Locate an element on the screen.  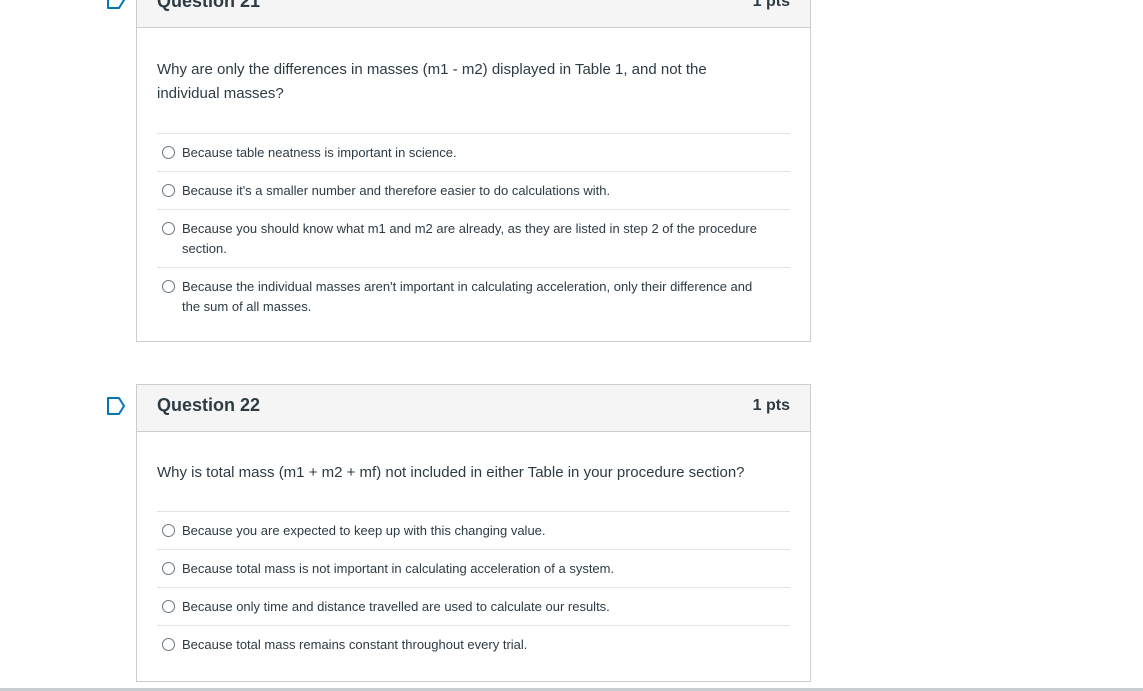
question-title: Question 21 is located at coordinates (209, 5).